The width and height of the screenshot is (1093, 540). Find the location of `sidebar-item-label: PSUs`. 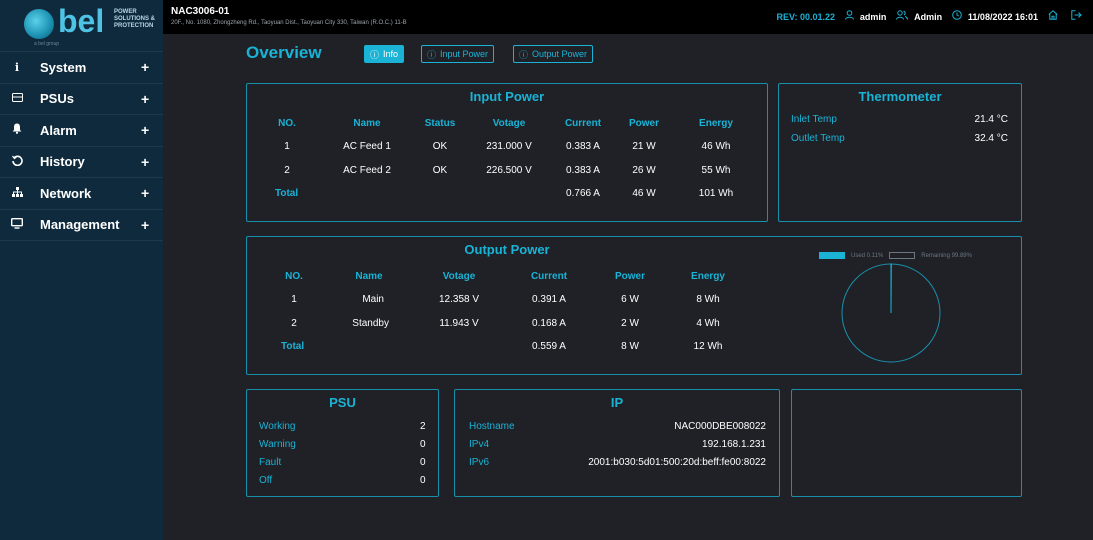

sidebar-item-label: PSUs is located at coordinates (57, 99).